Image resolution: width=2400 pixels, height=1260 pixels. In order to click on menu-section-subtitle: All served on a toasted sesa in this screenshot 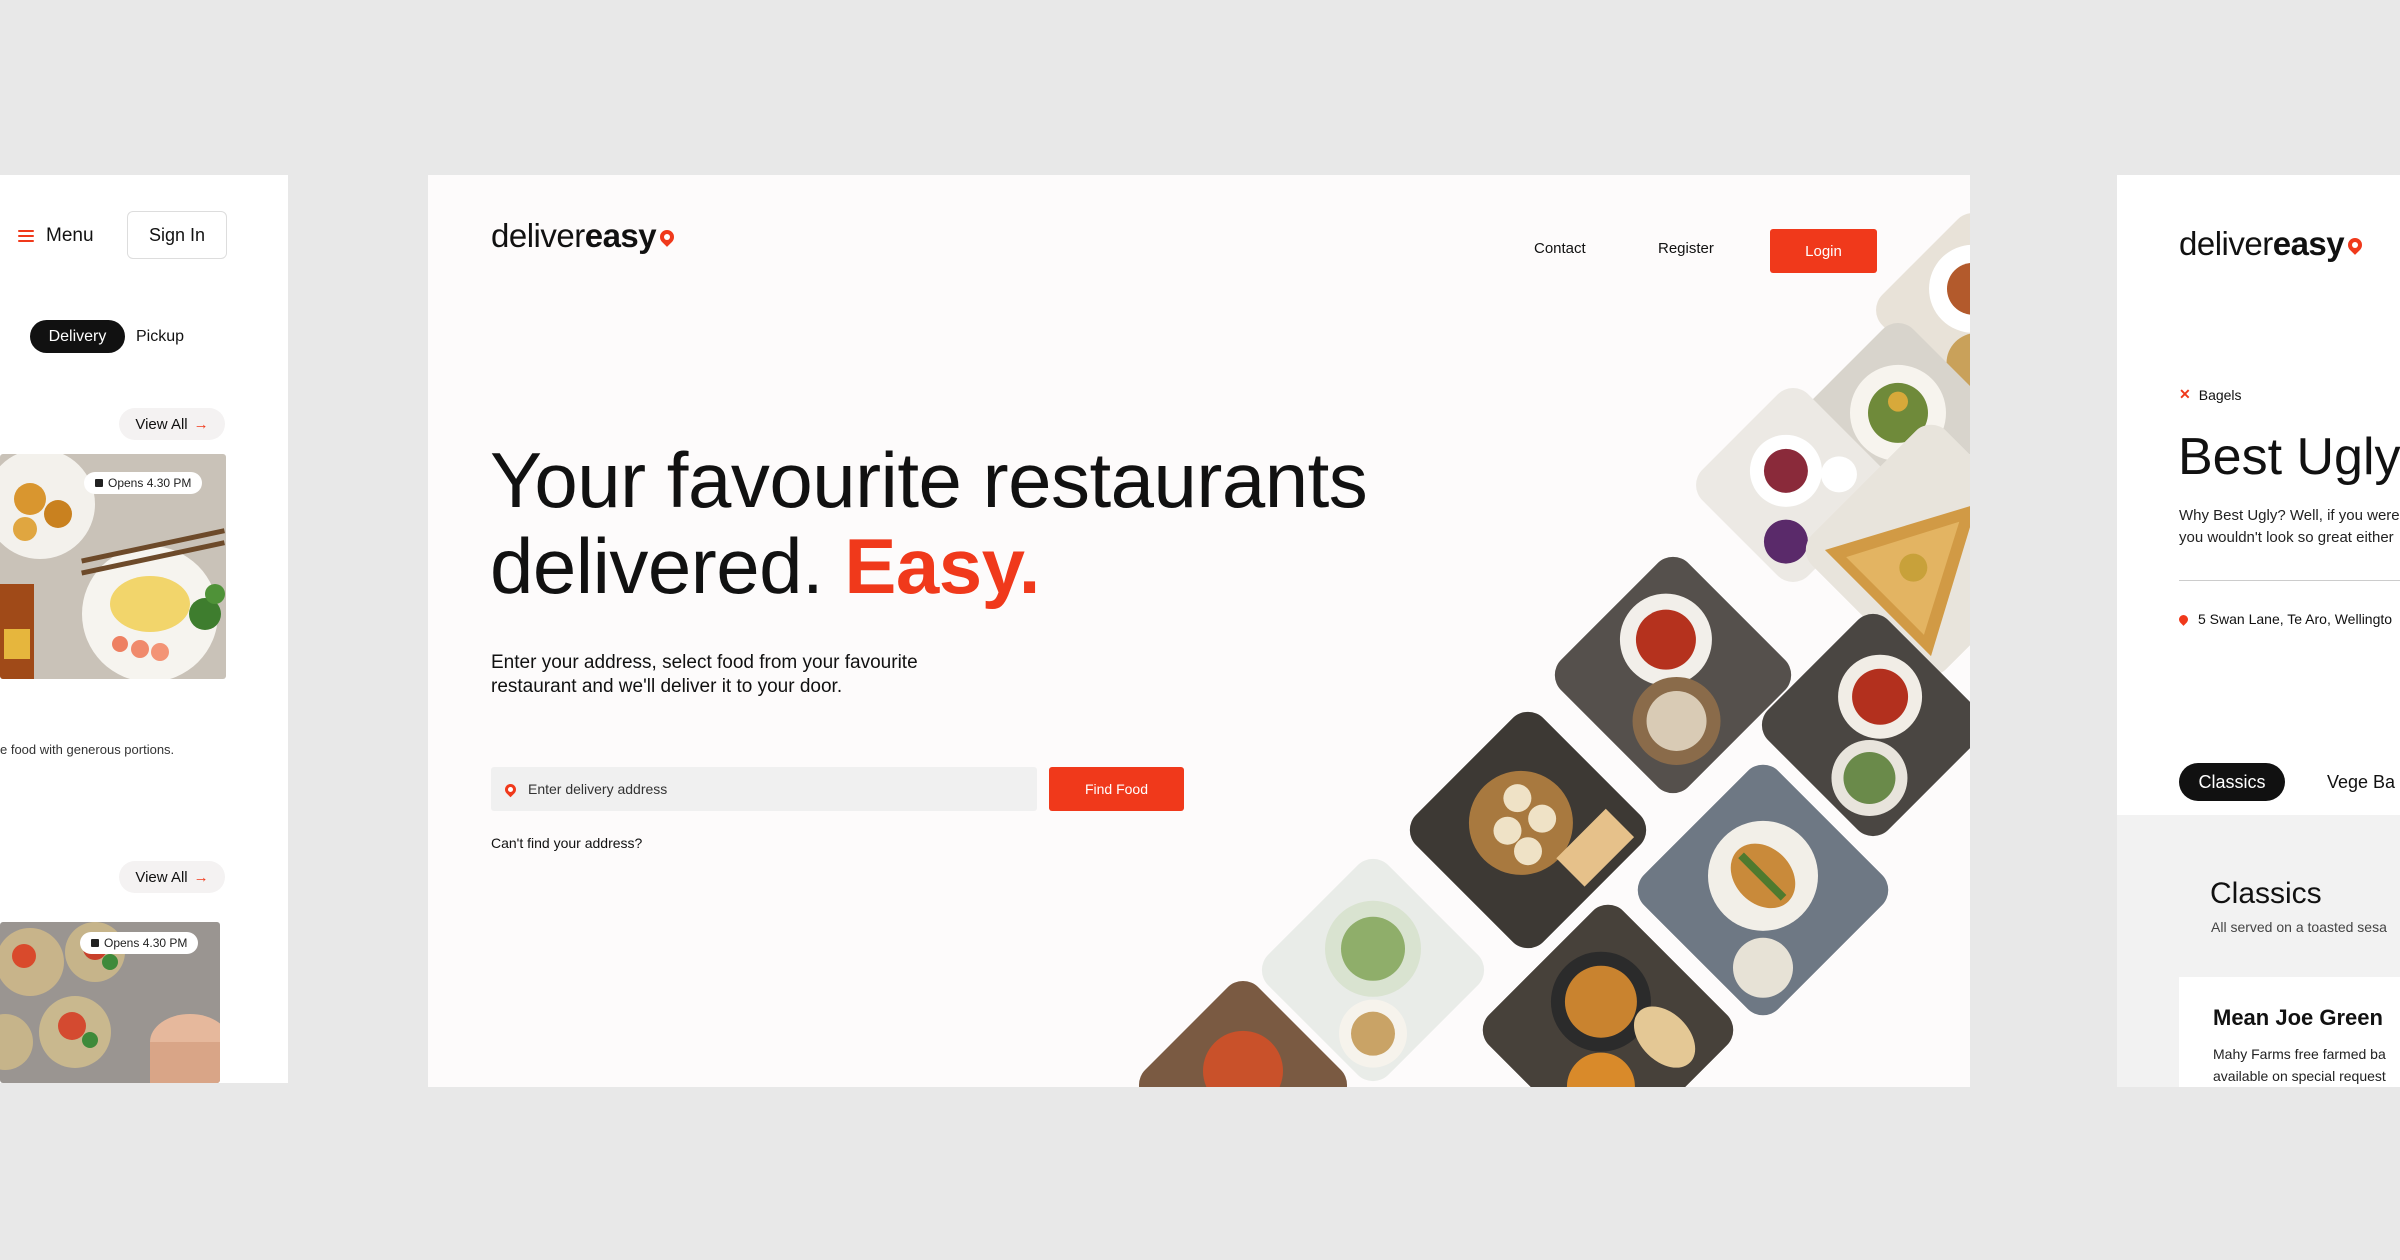, I will do `click(2299, 927)`.